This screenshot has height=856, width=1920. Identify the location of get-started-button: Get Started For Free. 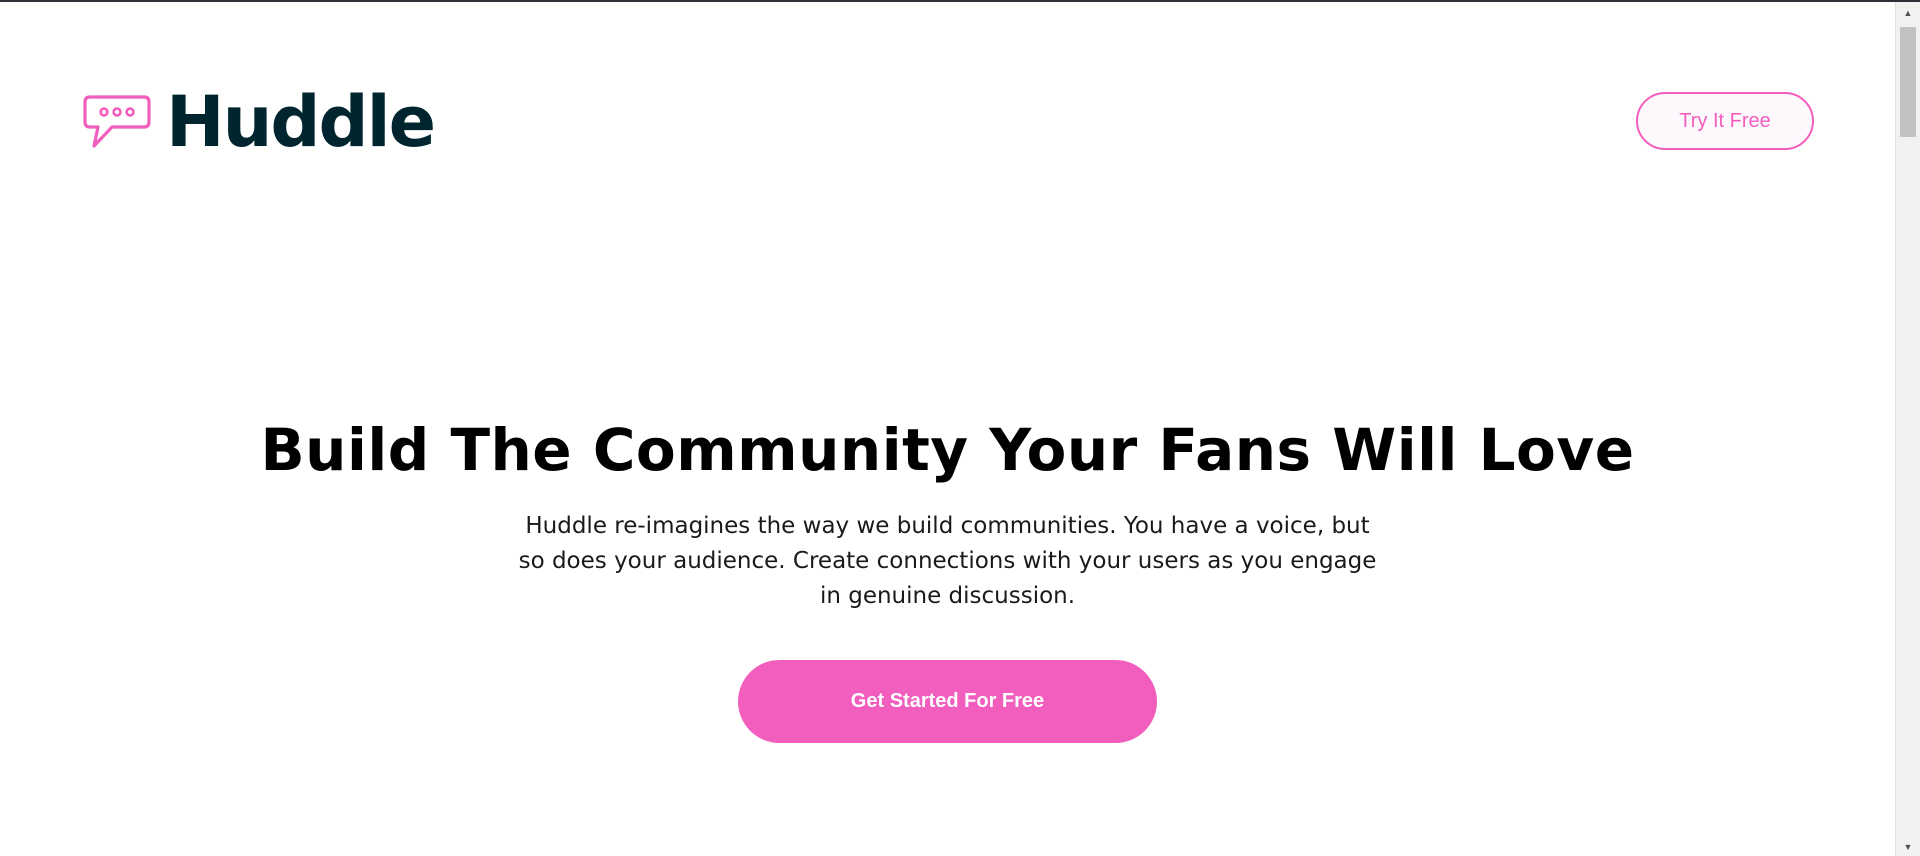
(947, 701).